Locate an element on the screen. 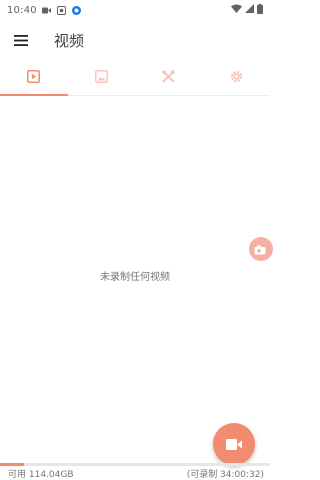  available-storage-text: 可用 114.04GB is located at coordinates (41, 475).